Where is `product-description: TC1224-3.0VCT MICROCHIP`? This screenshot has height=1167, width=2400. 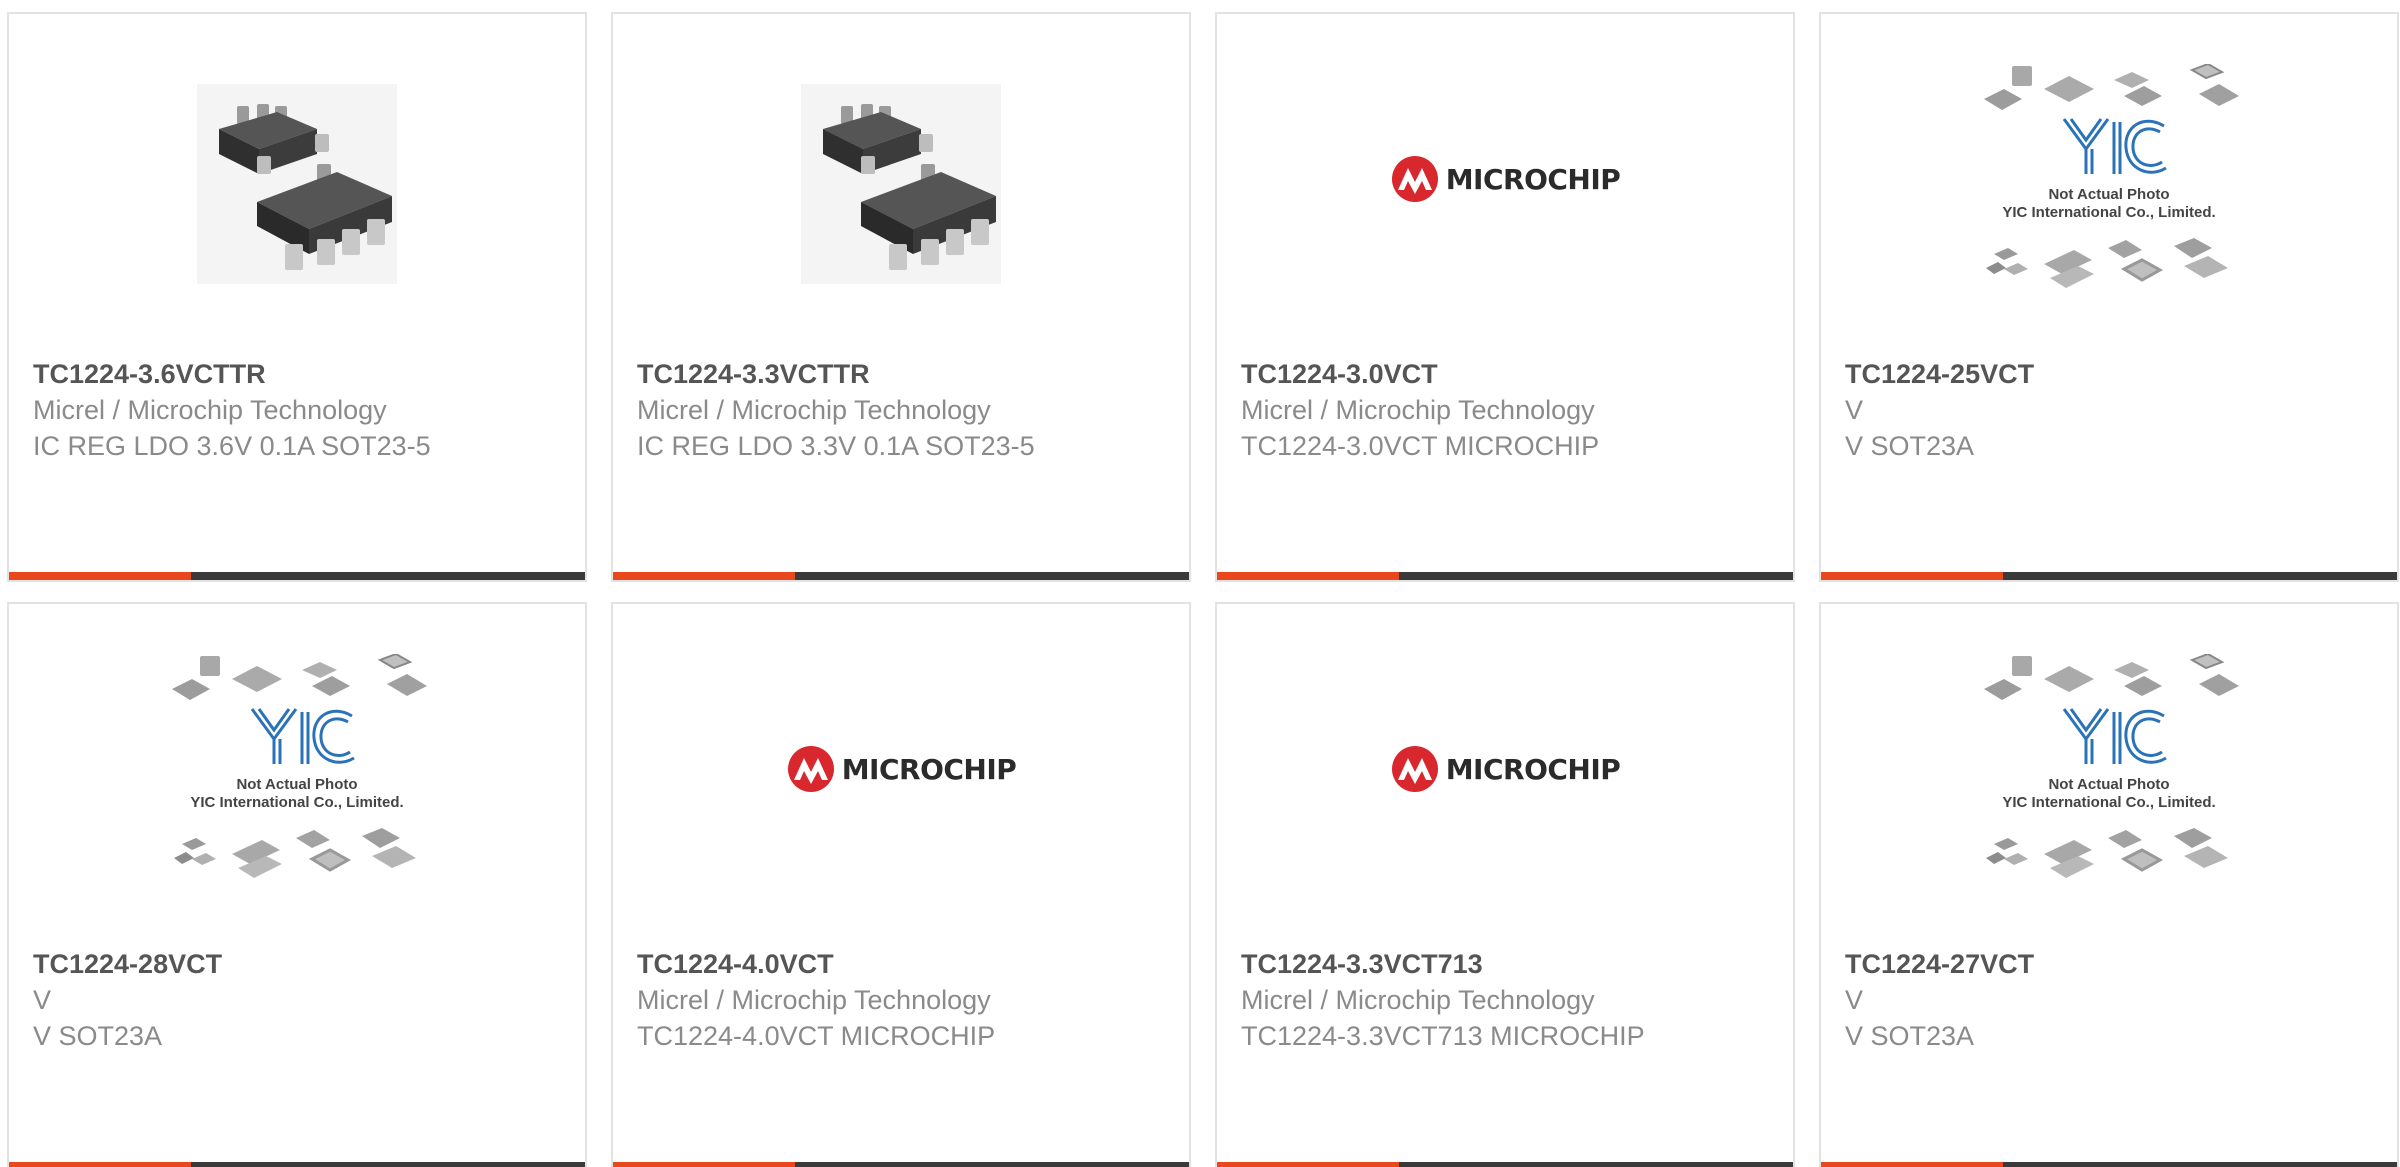 product-description: TC1224-3.0VCT MICROCHIP is located at coordinates (1420, 446).